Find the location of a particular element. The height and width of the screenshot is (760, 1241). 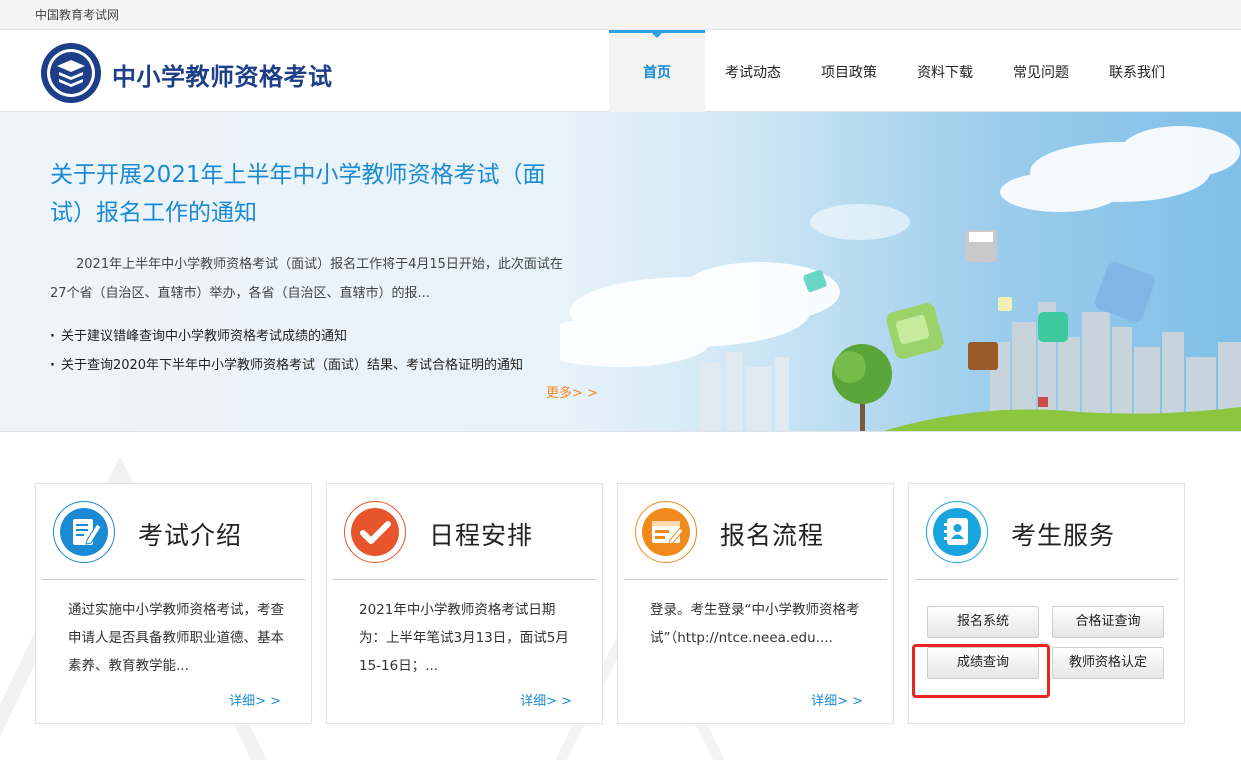

header: 中小学教师资格考试 首页 考试动态 项目政策 资料下载 常见问题 联系我们 is located at coordinates (620, 71).